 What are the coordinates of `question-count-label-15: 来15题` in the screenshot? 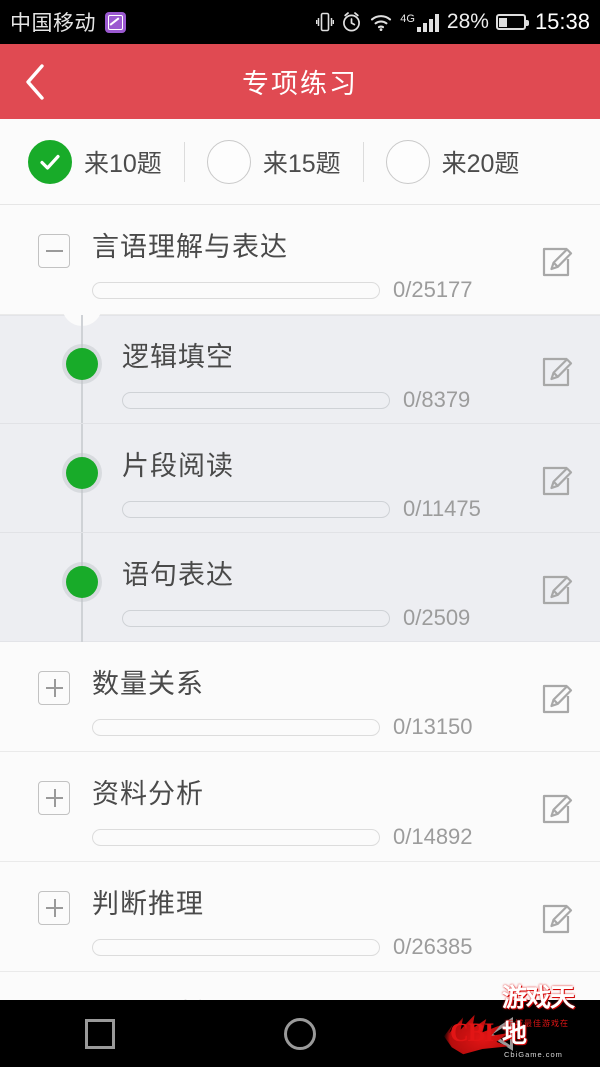 It's located at (301, 163).